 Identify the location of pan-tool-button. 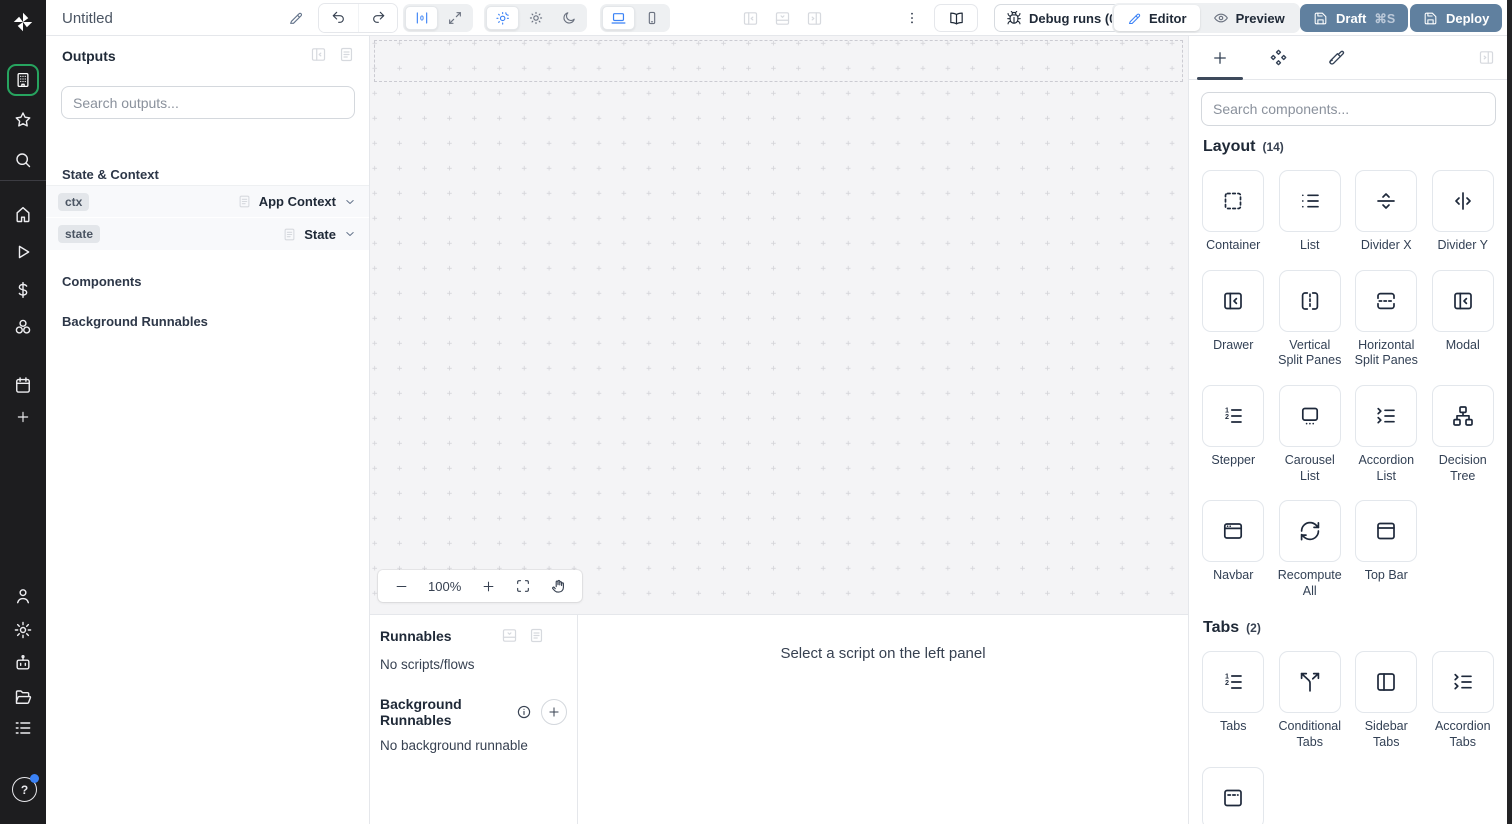
(558, 586).